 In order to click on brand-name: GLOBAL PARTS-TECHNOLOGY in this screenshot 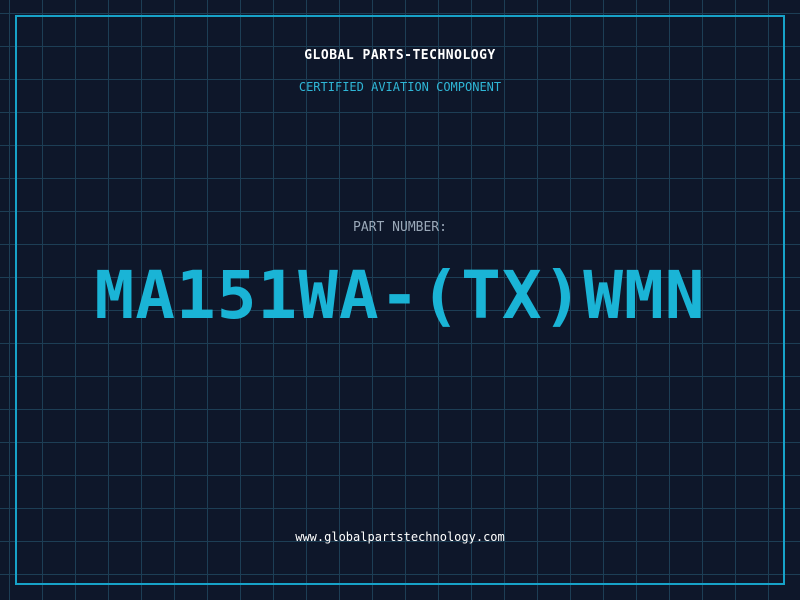, I will do `click(400, 55)`.